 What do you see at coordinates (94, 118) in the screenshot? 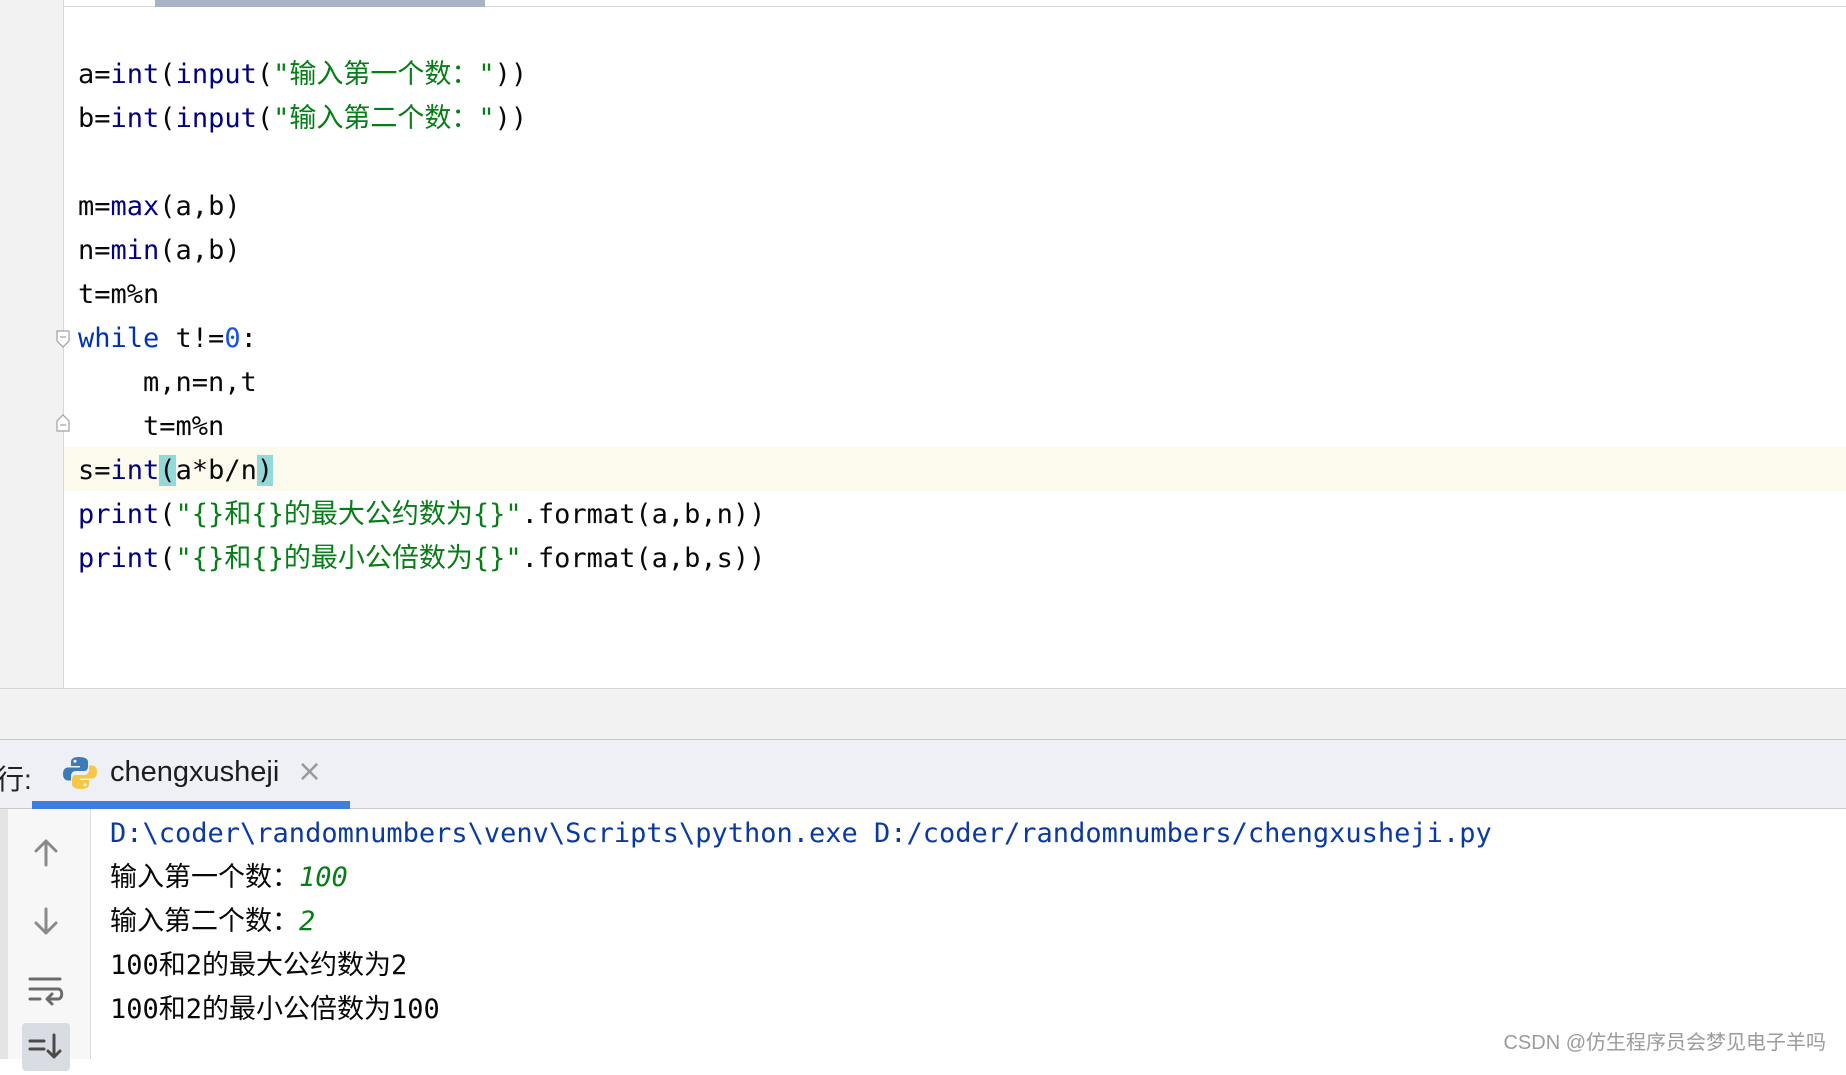
I see `code-token: b=` at bounding box center [94, 118].